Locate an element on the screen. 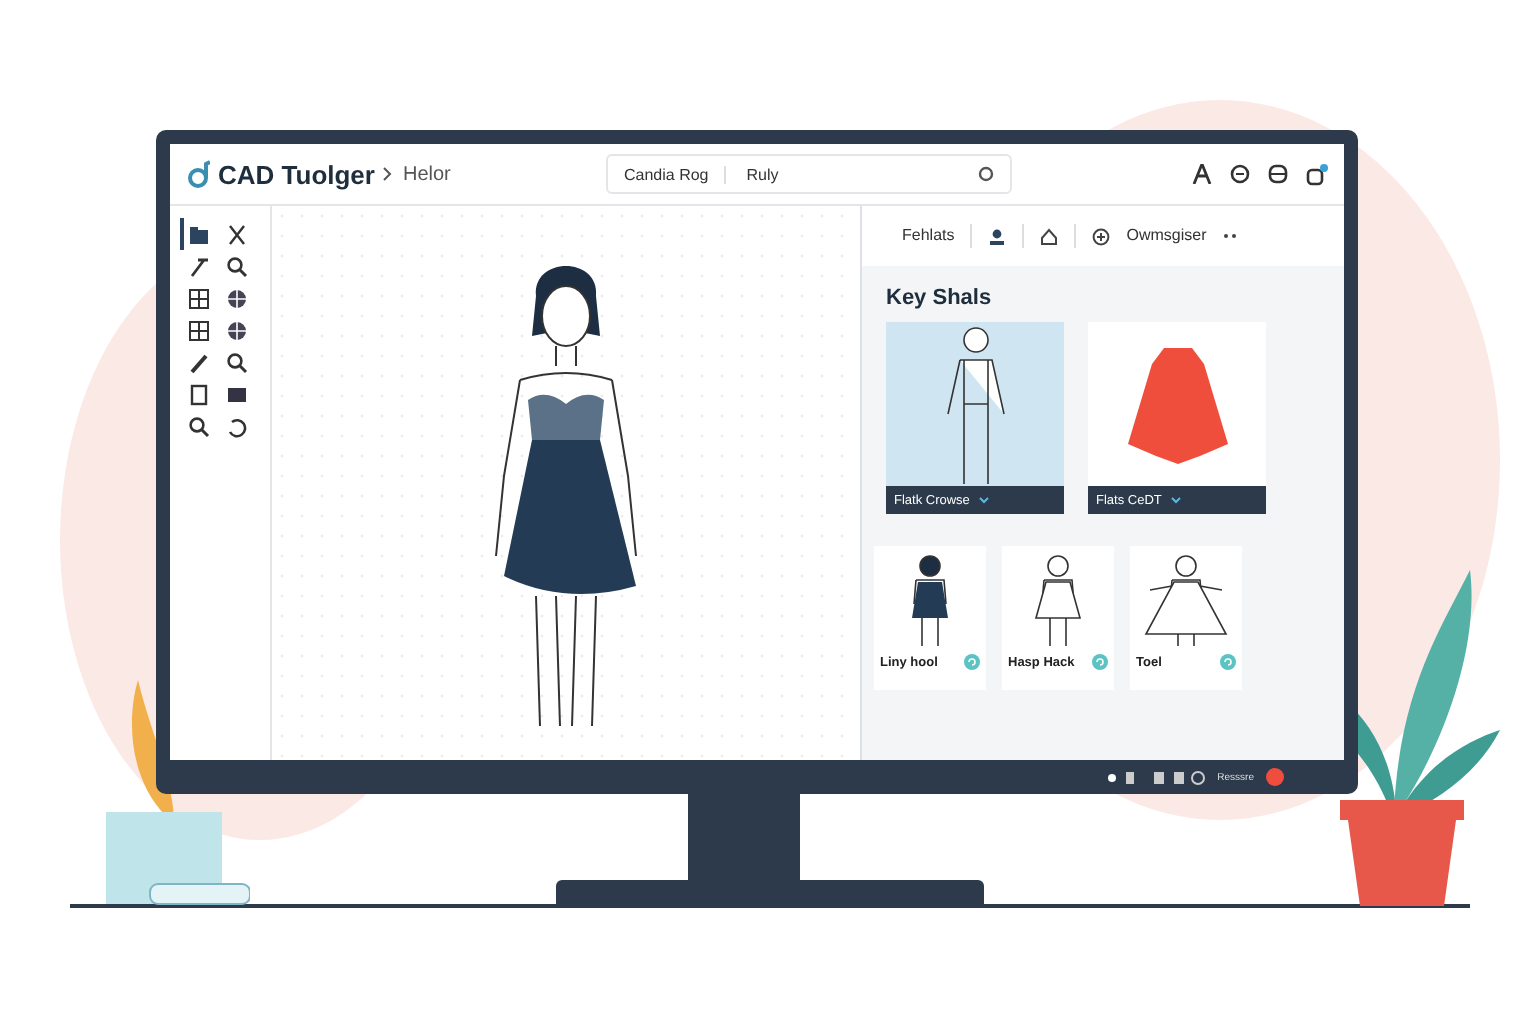  panel-tab: Owmsgiser is located at coordinates (1166, 236).